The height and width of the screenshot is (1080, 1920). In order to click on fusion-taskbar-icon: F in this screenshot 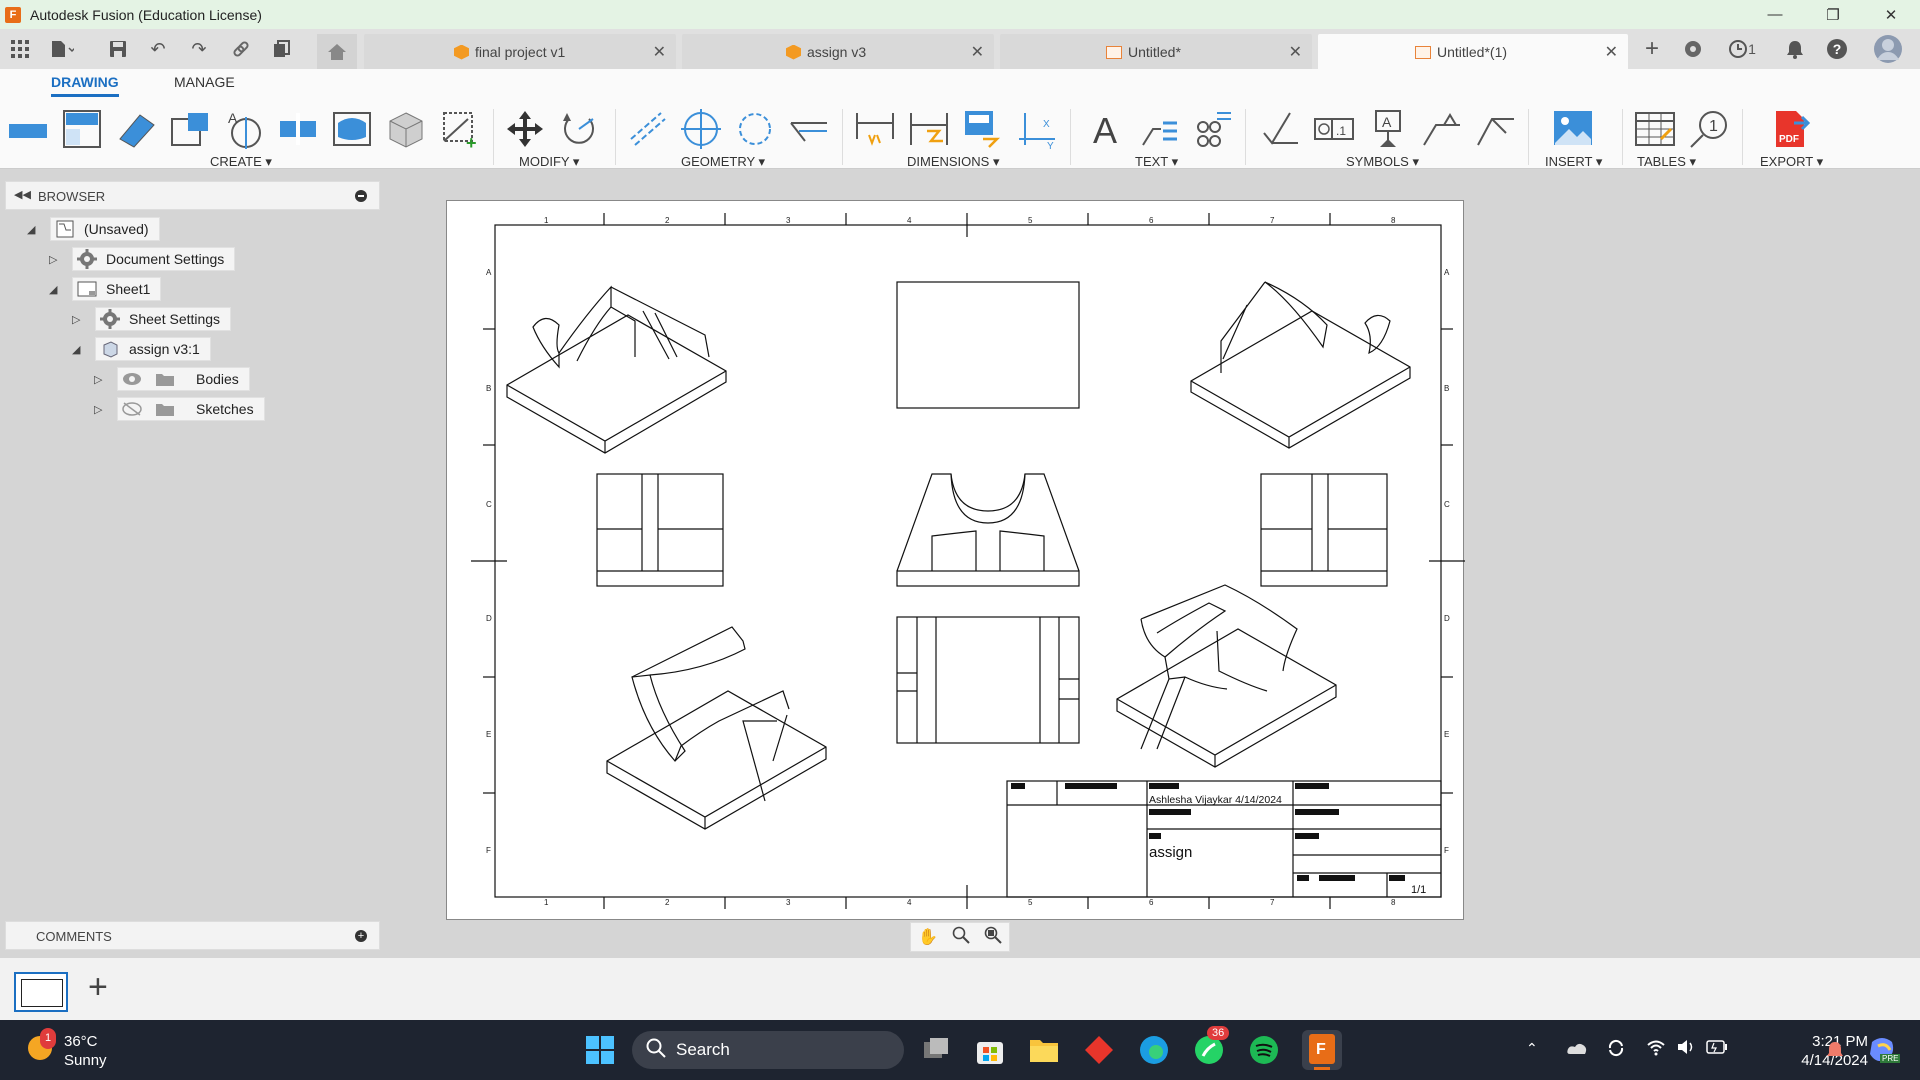, I will do `click(1322, 1050)`.